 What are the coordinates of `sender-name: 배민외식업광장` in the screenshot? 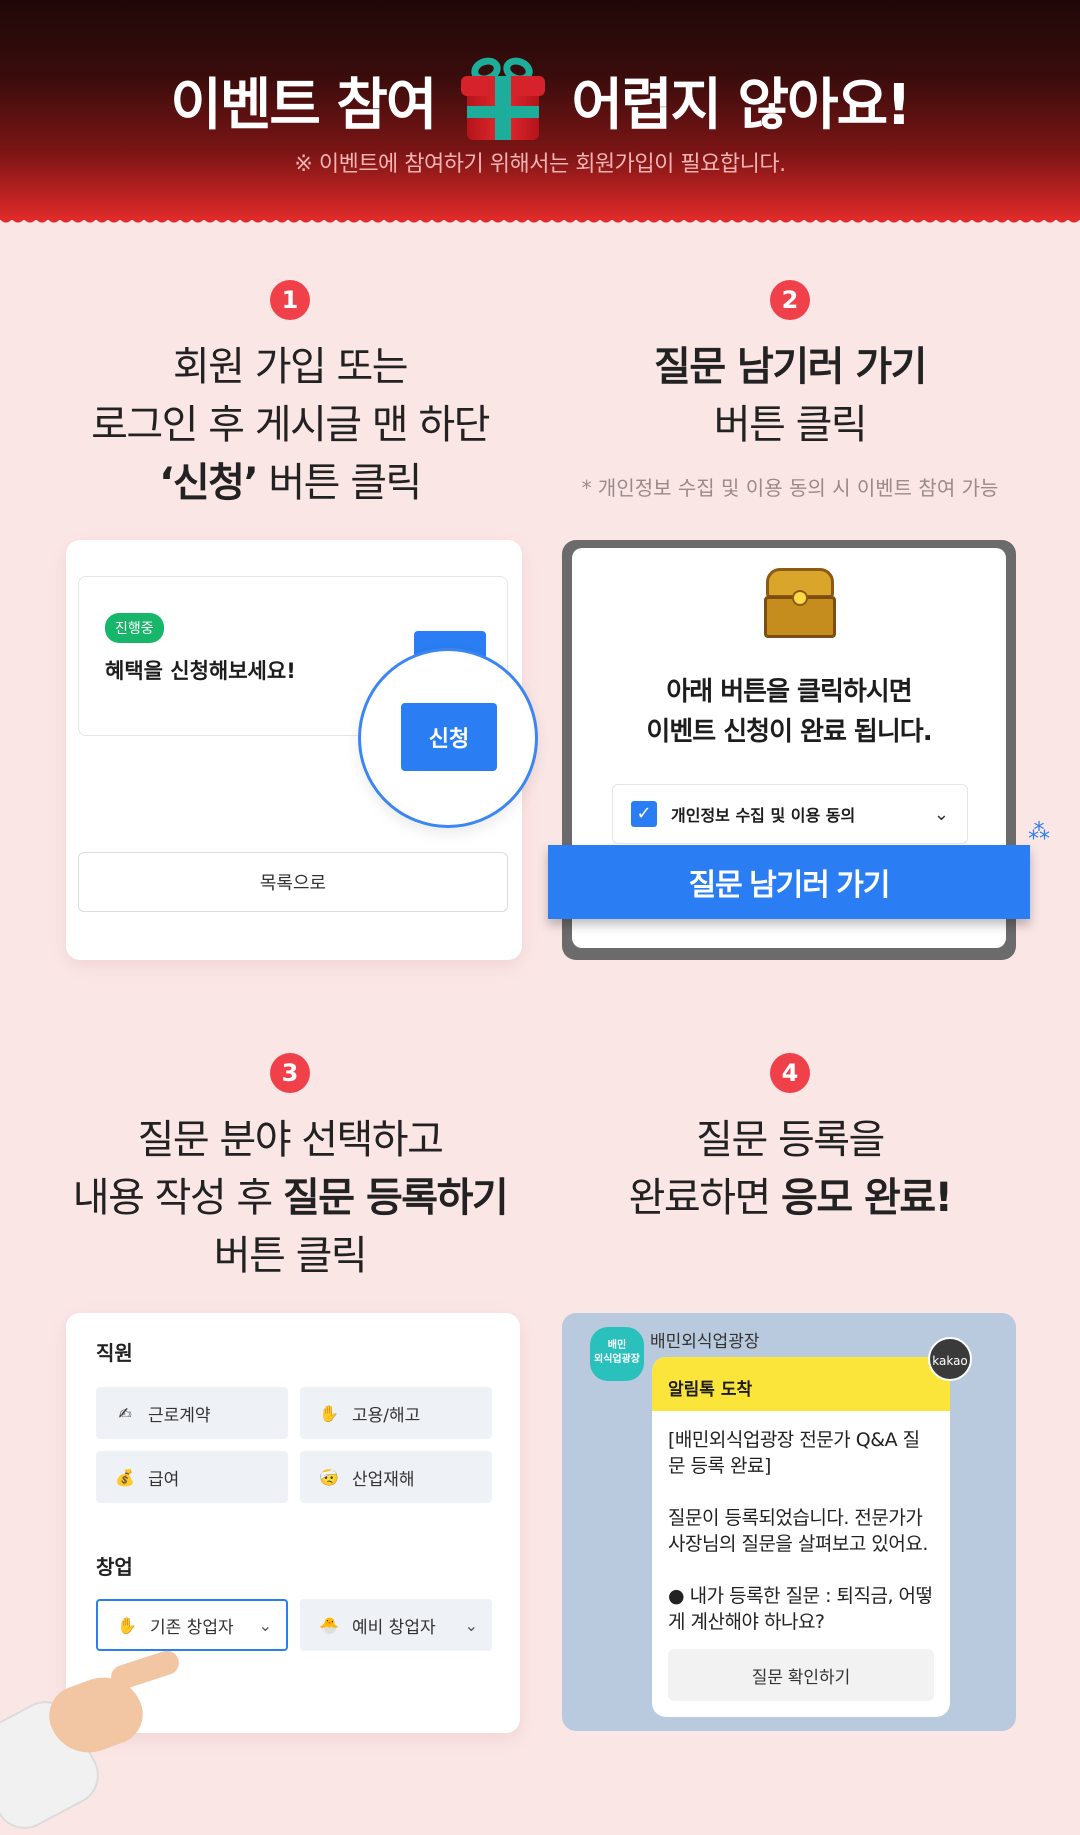 It's located at (705, 1342).